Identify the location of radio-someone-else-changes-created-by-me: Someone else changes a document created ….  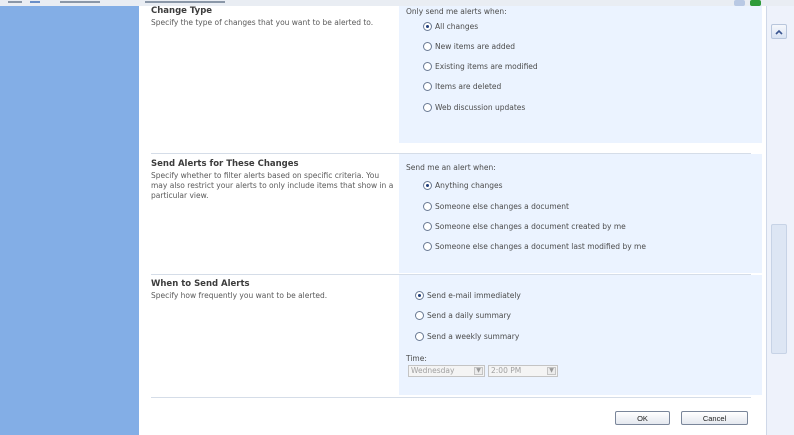
(524, 226).